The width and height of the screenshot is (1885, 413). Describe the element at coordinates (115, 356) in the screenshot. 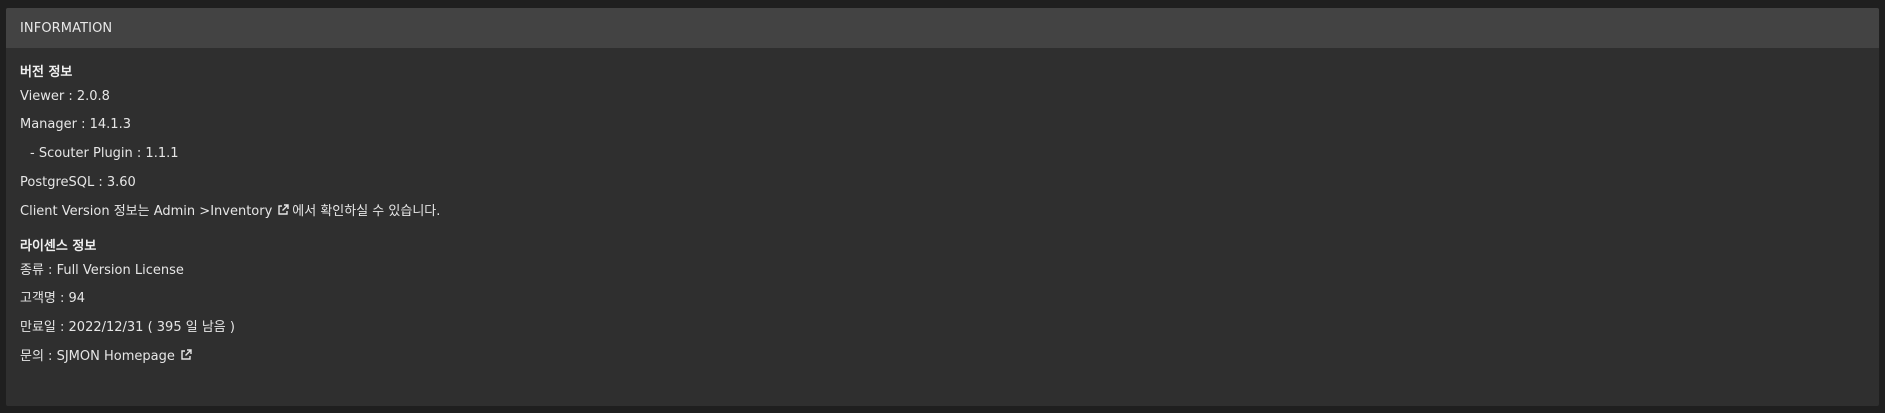

I see `sjmon-homepage-link-label: SJMON Homepage` at that location.